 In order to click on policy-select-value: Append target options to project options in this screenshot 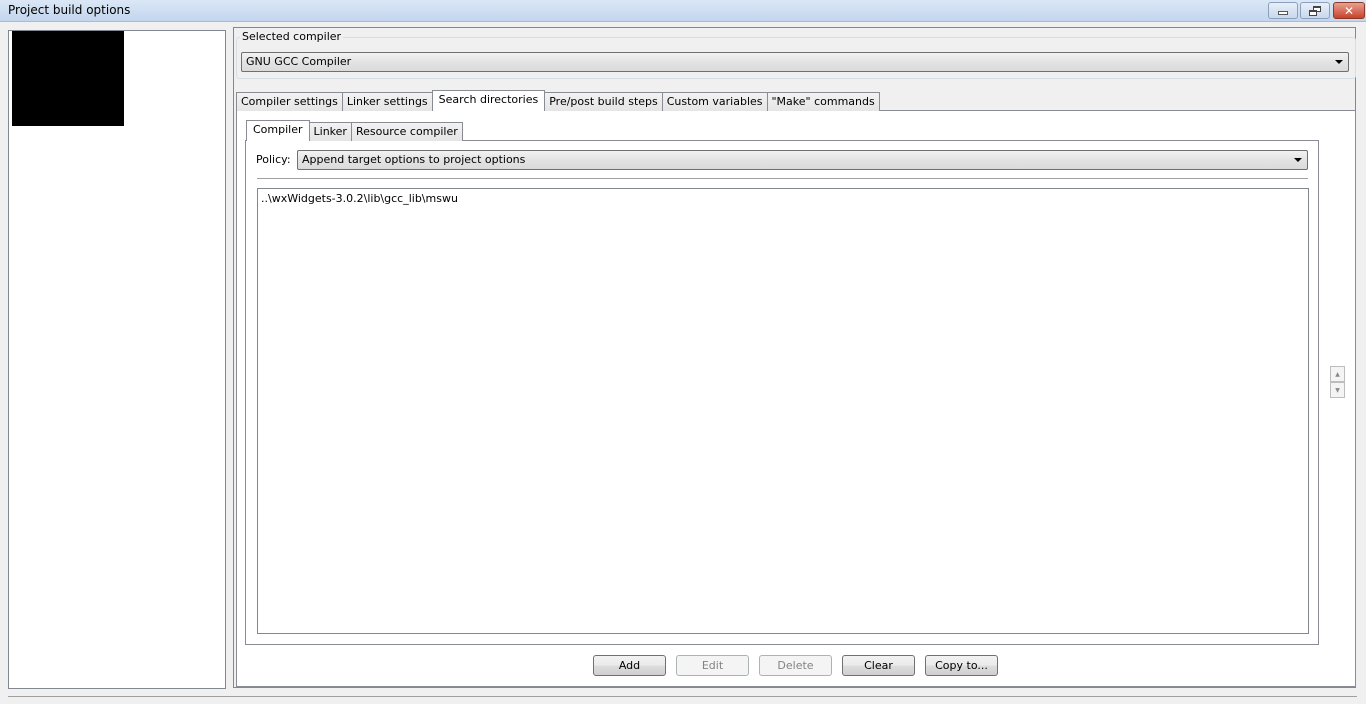, I will do `click(414, 159)`.